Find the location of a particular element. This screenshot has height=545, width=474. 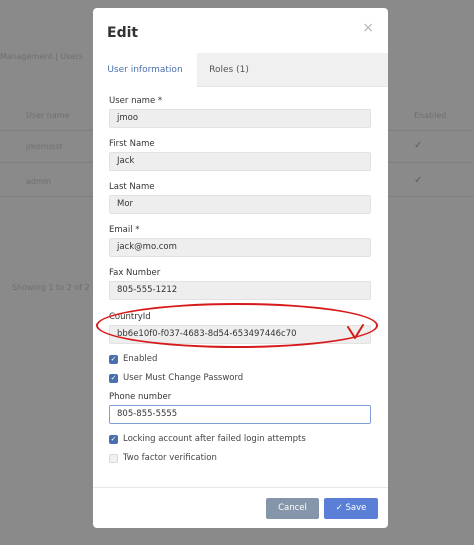

phone-number-label: Phone number is located at coordinates (140, 397).